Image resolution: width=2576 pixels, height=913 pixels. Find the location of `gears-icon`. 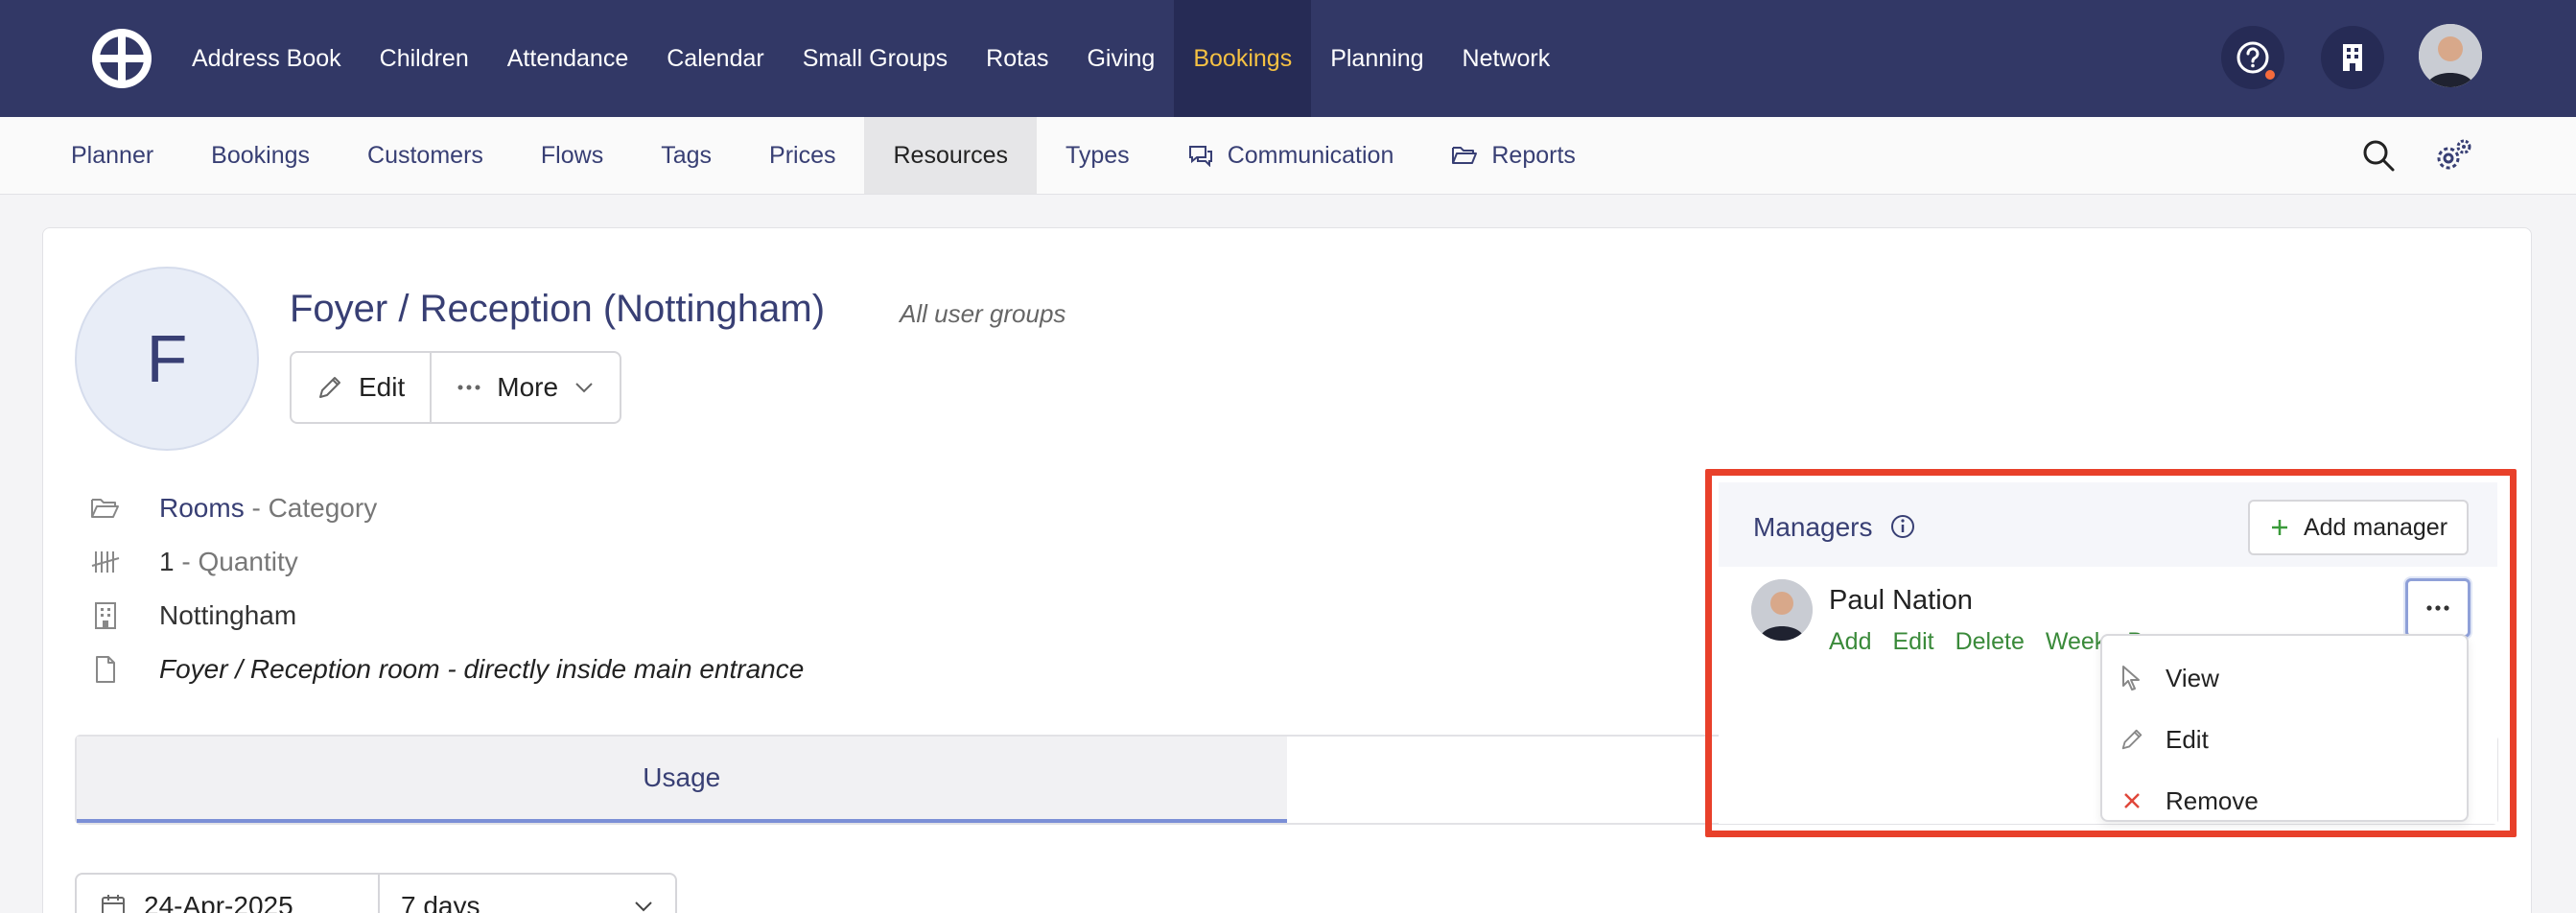

gears-icon is located at coordinates (2454, 155).